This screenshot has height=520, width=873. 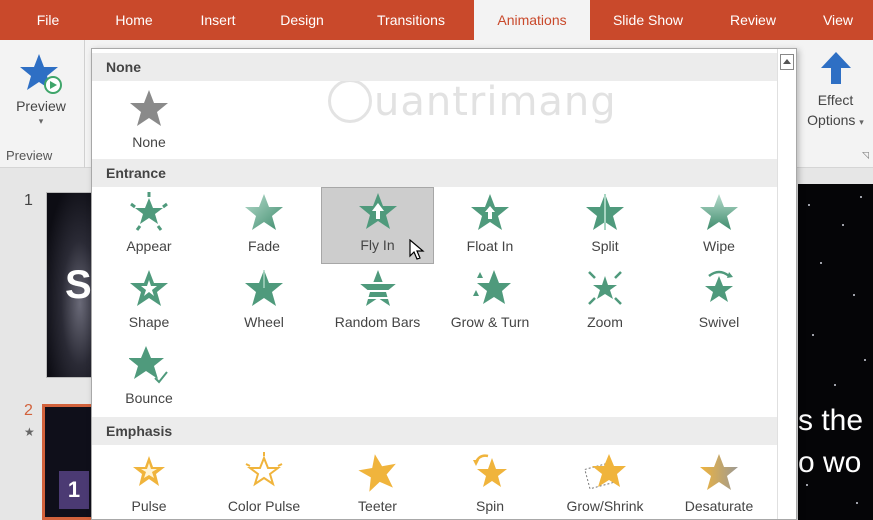 I want to click on effect-none: None, so click(x=149, y=122).